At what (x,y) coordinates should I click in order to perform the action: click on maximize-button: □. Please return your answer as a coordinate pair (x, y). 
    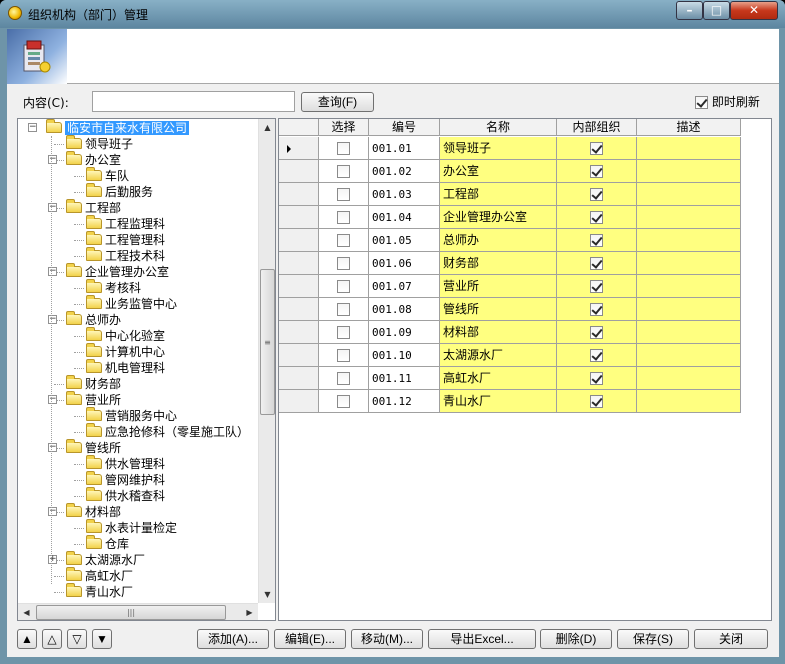
    Looking at the image, I should click on (716, 10).